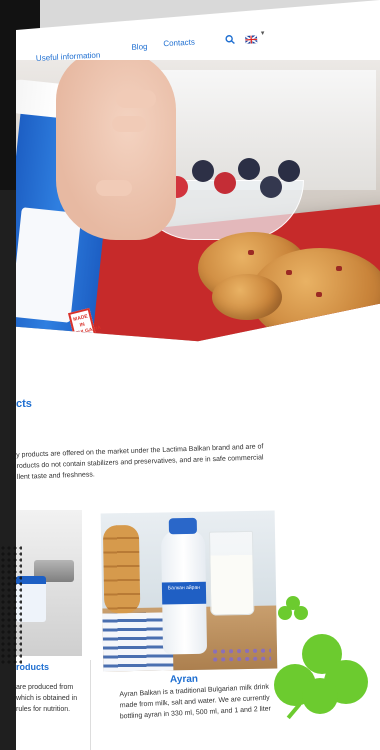 This screenshot has height=750, width=380. Describe the element at coordinates (247, 297) in the screenshot. I see `cookie` at that location.